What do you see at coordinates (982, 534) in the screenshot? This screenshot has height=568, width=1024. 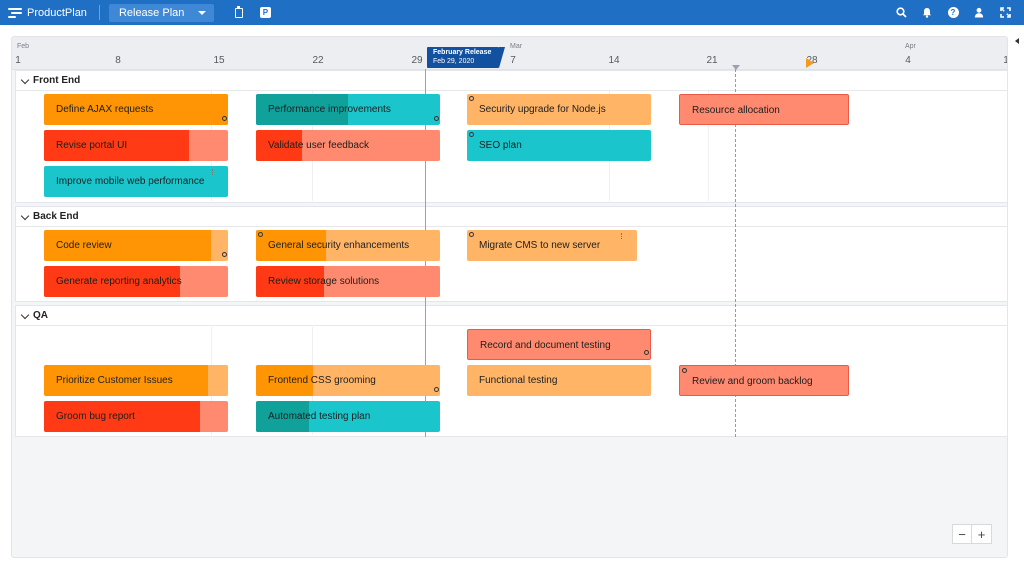 I see `zoom-in-button: +` at bounding box center [982, 534].